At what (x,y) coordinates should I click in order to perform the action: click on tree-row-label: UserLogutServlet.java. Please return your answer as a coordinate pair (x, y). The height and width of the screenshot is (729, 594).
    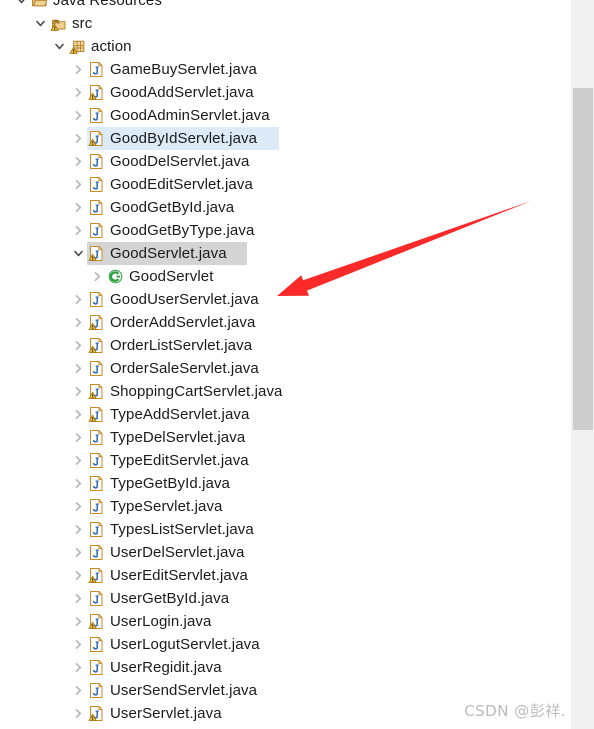
    Looking at the image, I should click on (185, 644).